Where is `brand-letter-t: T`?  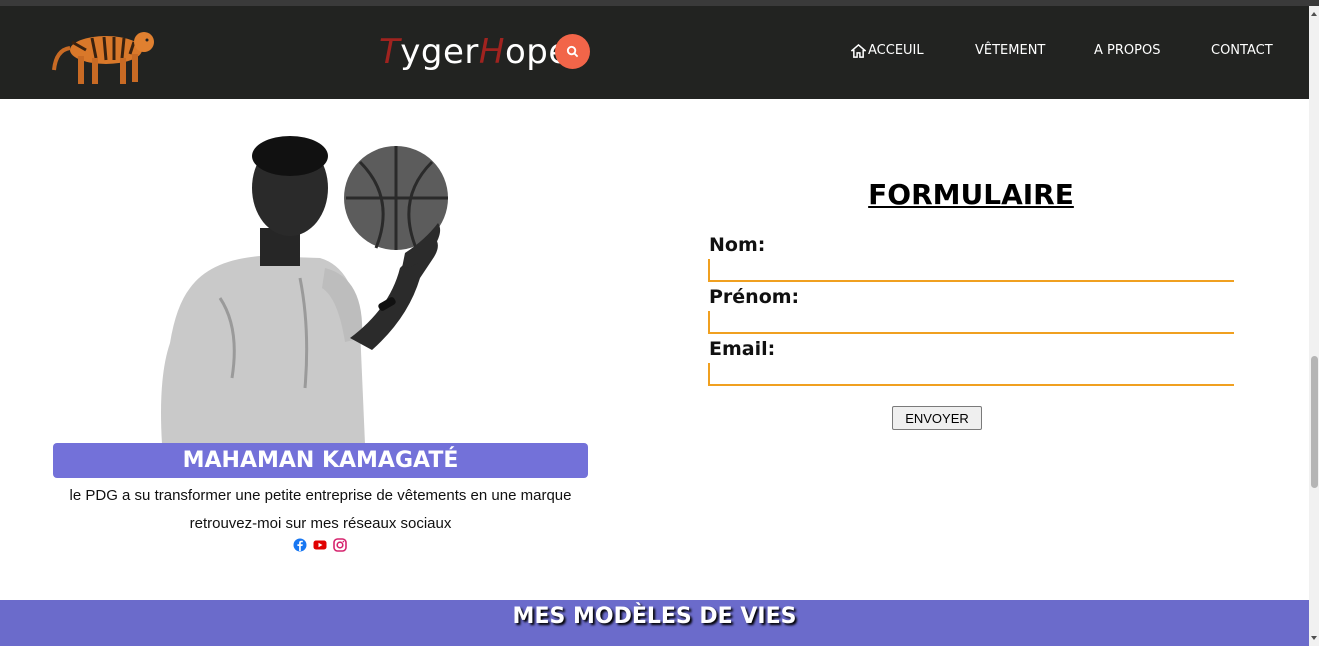 brand-letter-t: T is located at coordinates (390, 52).